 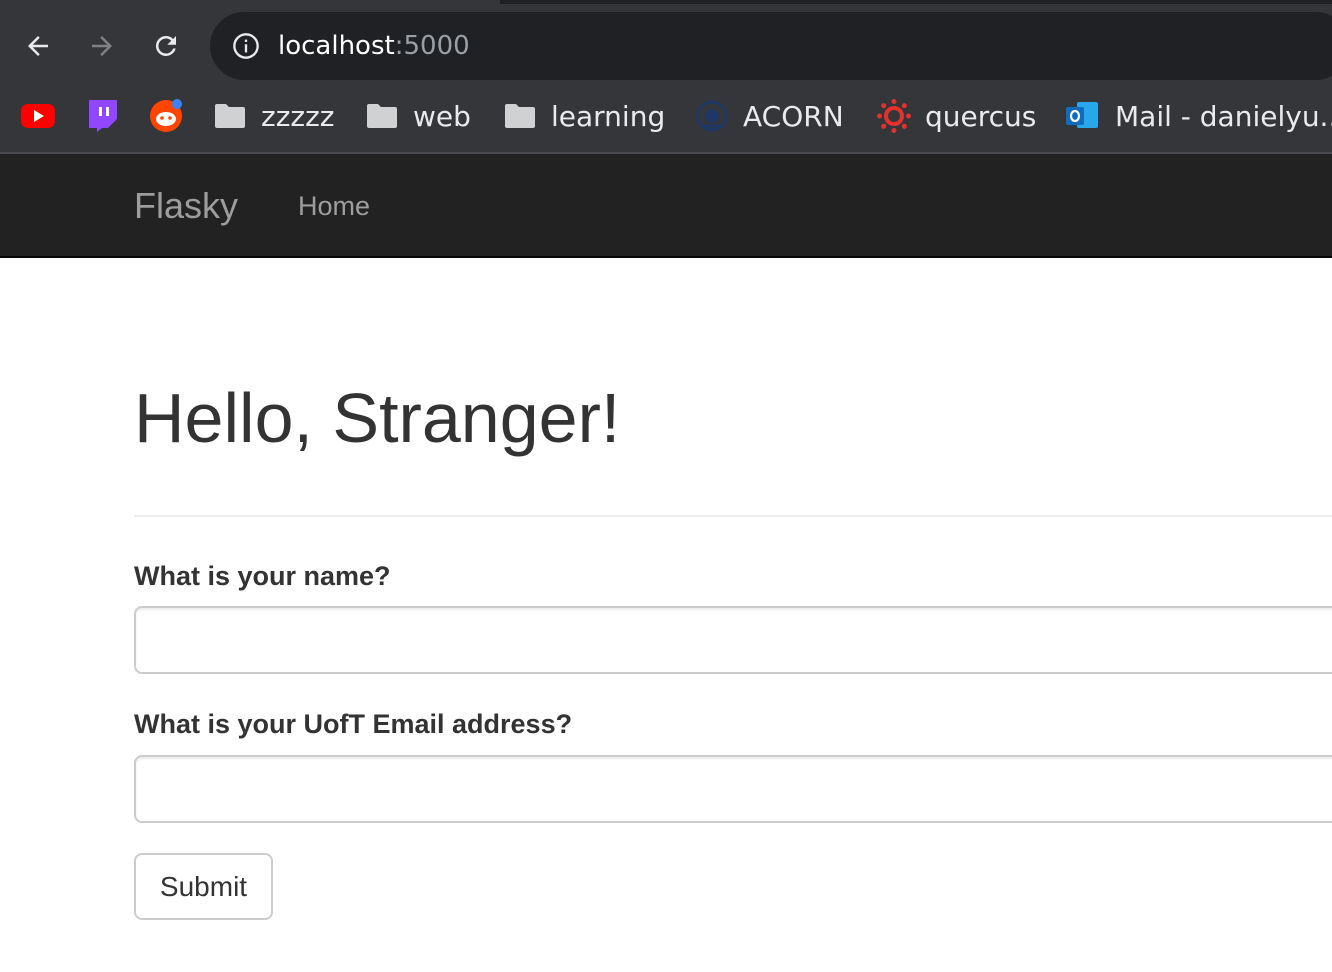 What do you see at coordinates (246, 46) in the screenshot?
I see `info-icon` at bounding box center [246, 46].